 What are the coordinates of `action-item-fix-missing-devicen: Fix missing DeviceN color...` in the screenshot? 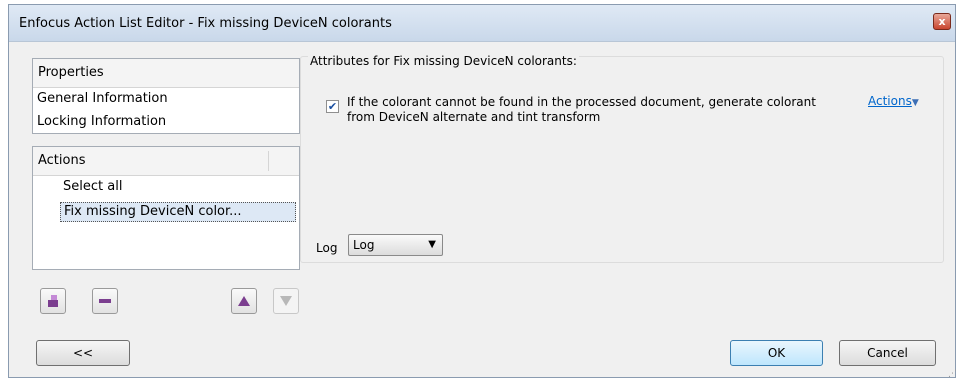 It's located at (178, 212).